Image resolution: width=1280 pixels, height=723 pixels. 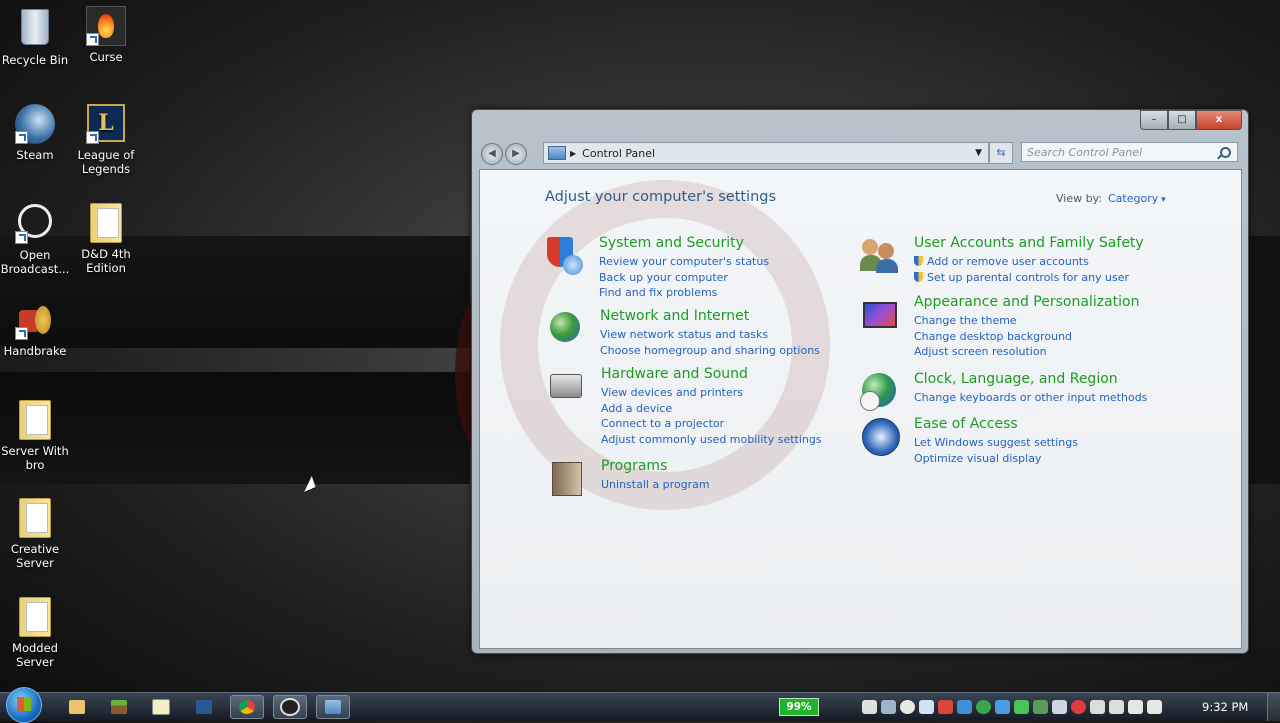 What do you see at coordinates (978, 153) in the screenshot?
I see `address-dropdown-icon: ▼` at bounding box center [978, 153].